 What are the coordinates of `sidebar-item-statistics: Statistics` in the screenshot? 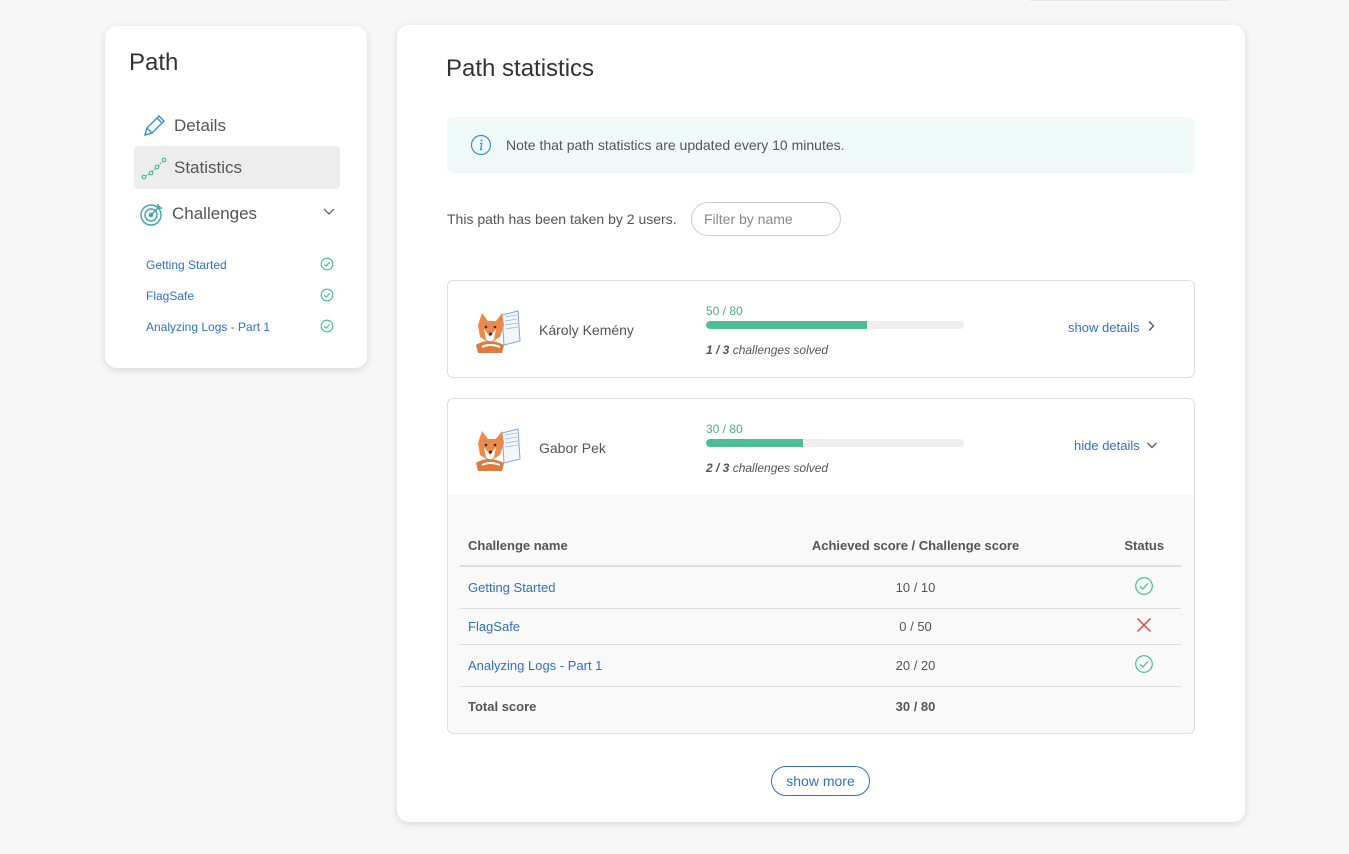 It's located at (237, 167).